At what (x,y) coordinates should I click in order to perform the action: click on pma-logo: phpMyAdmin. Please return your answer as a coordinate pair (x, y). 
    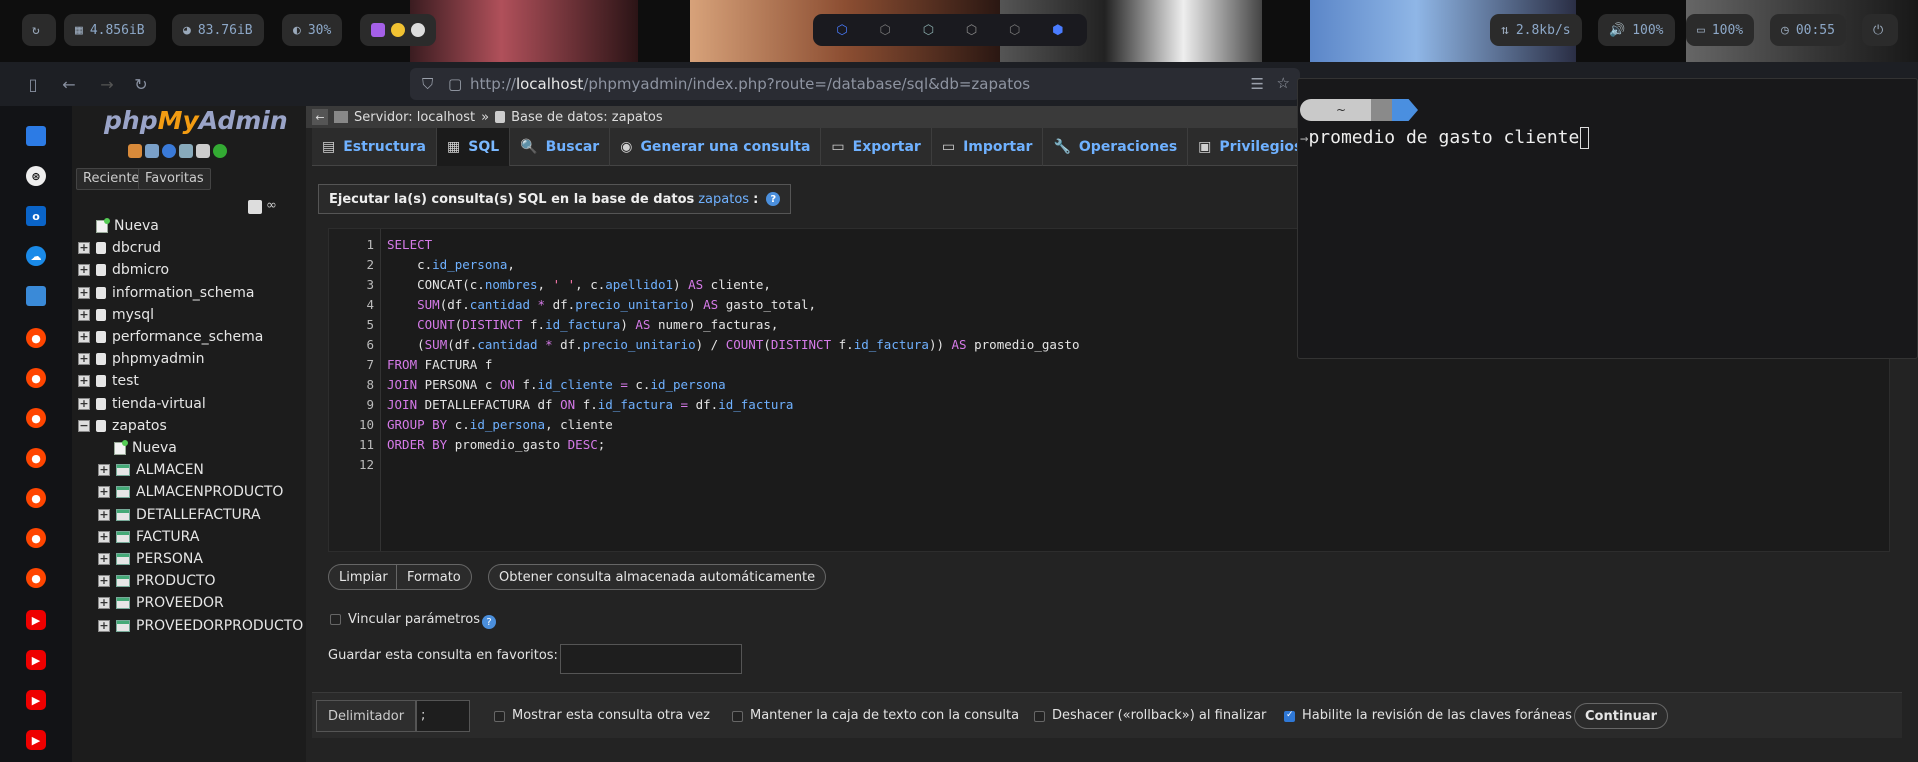
    Looking at the image, I should click on (196, 120).